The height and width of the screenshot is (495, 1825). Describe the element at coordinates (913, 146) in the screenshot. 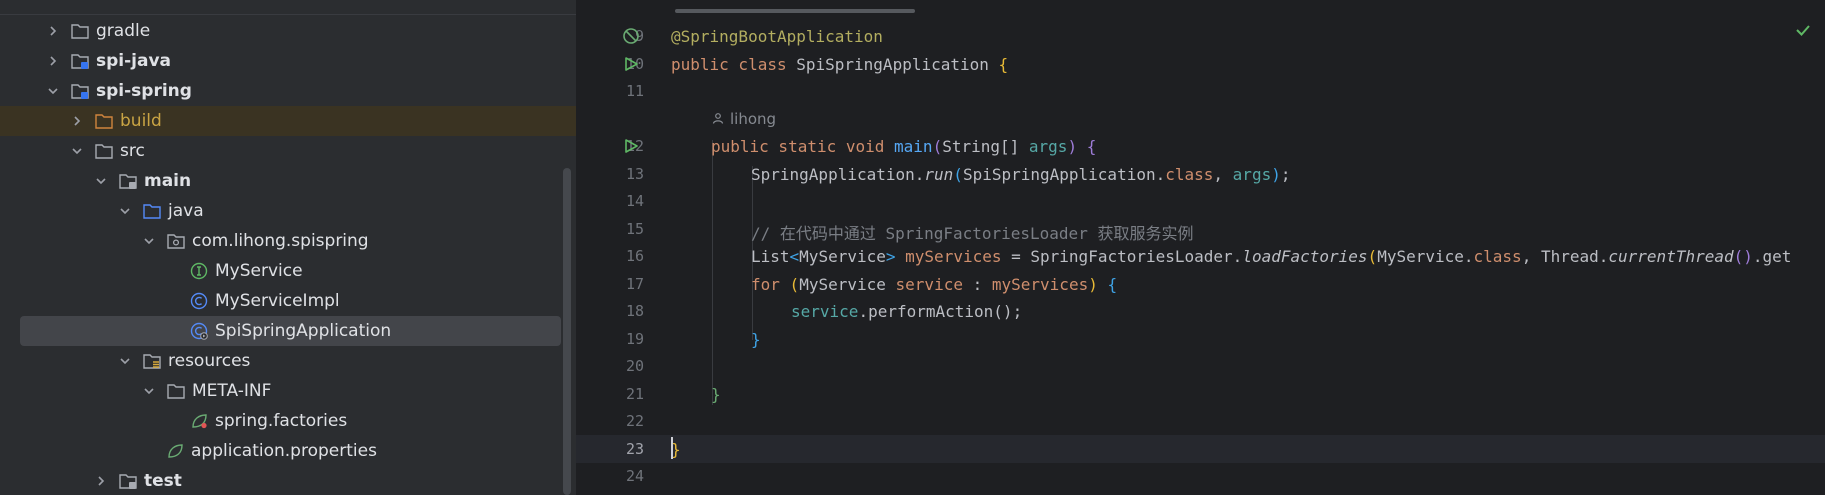

I see `method-name: main` at that location.